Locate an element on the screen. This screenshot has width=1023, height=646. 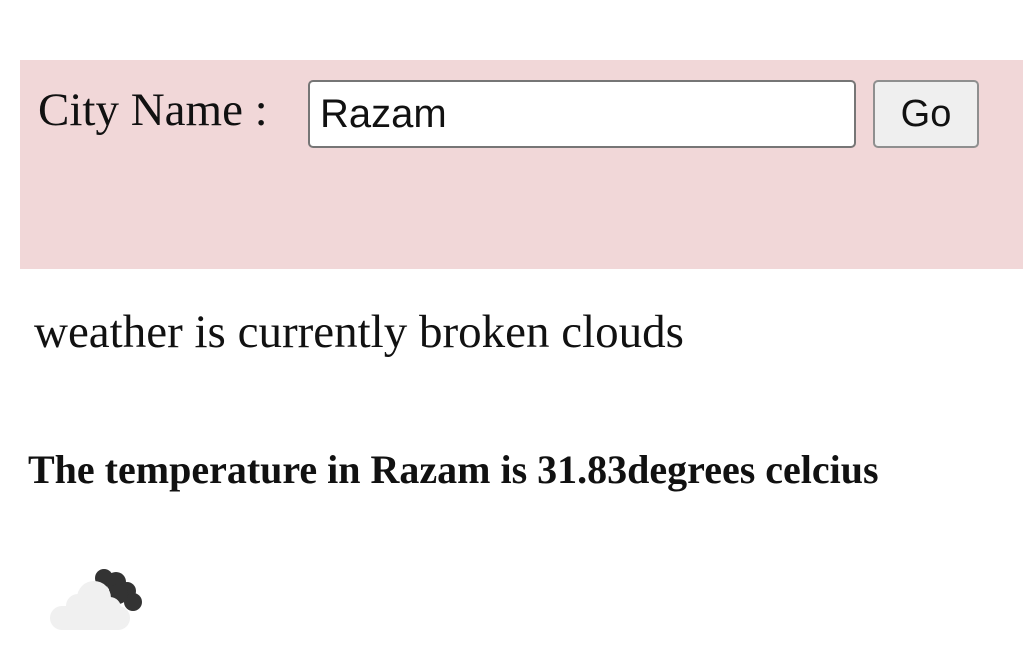
go-button: Go is located at coordinates (926, 114).